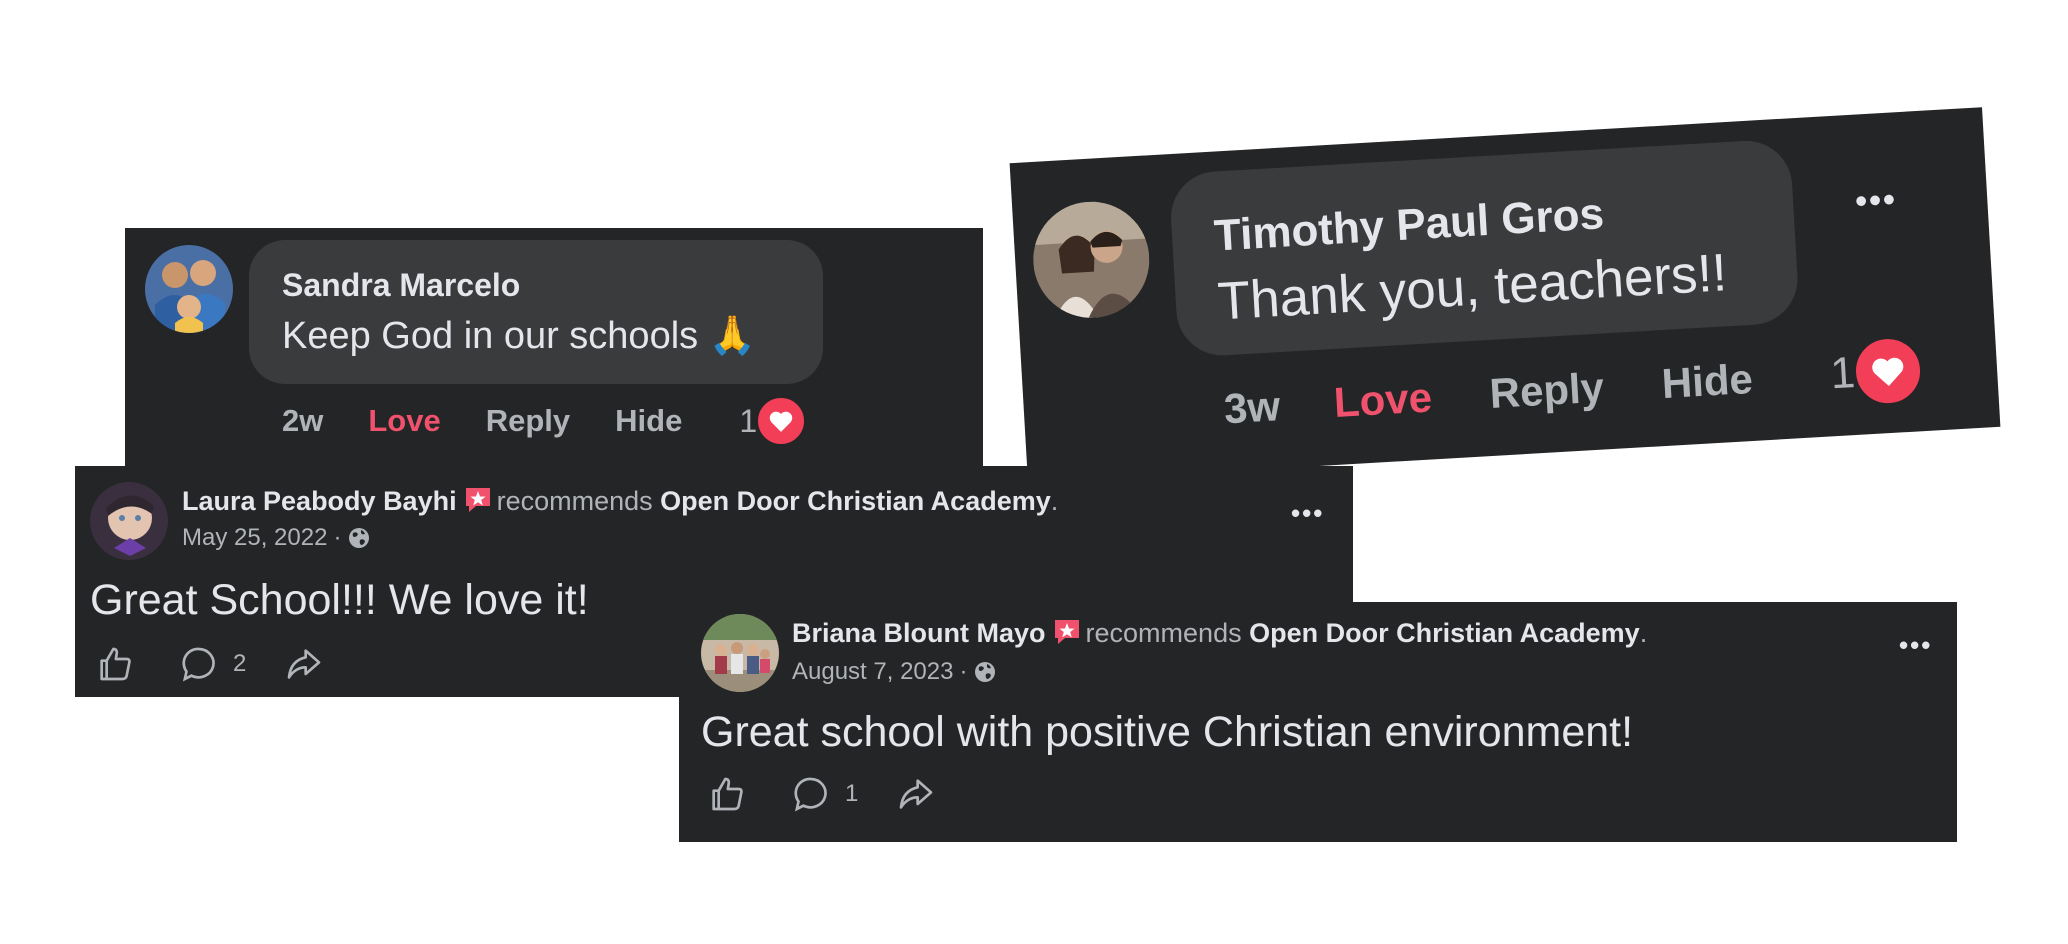 The image size is (2068, 944). Describe the element at coordinates (302, 421) in the screenshot. I see `comment-time: 2w` at that location.